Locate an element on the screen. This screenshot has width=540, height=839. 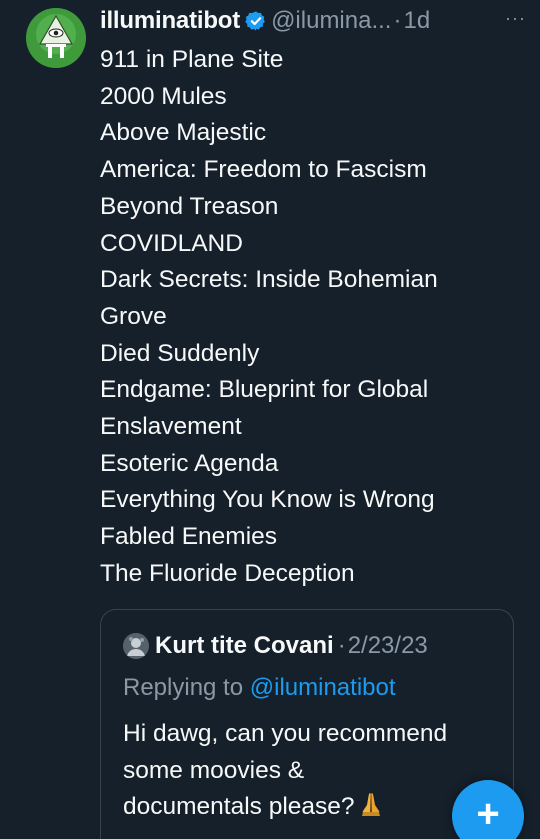
illuminati-eye-pyramid-icon is located at coordinates (56, 38).